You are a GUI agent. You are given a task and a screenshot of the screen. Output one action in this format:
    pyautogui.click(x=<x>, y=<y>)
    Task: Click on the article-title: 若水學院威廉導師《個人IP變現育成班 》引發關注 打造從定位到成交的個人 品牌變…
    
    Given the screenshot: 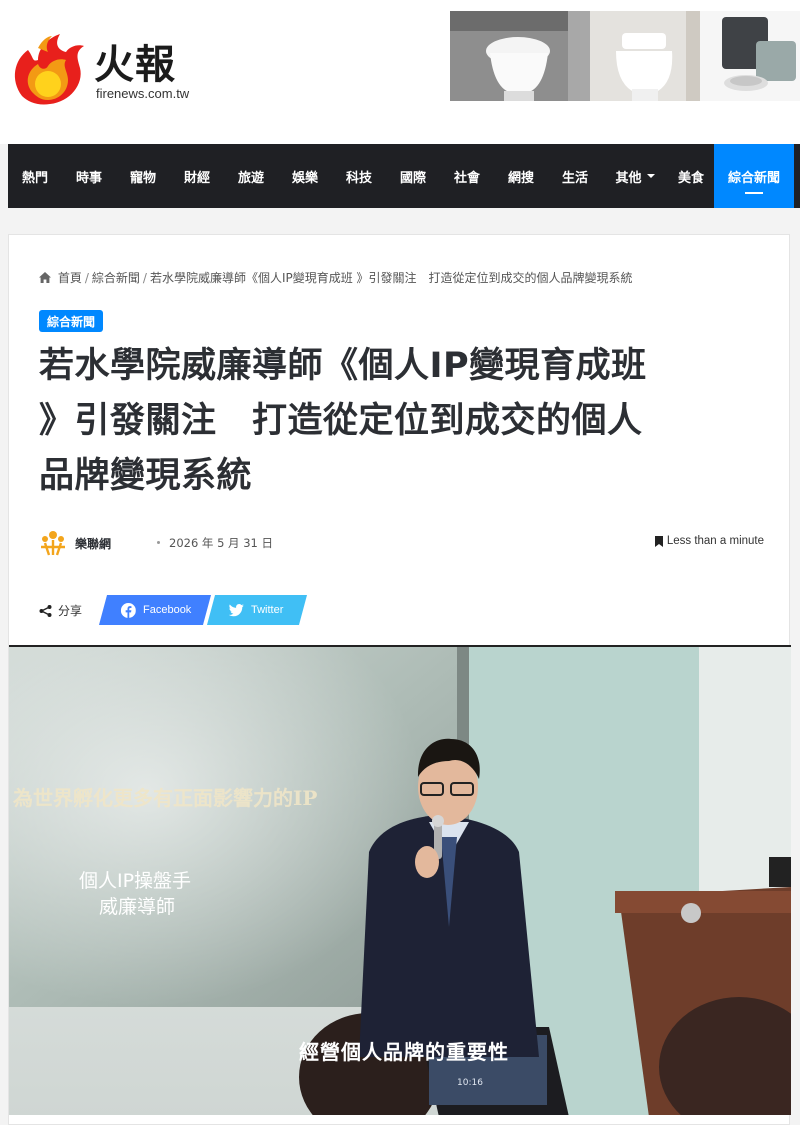 What is the action you would take?
    pyautogui.click(x=404, y=421)
    